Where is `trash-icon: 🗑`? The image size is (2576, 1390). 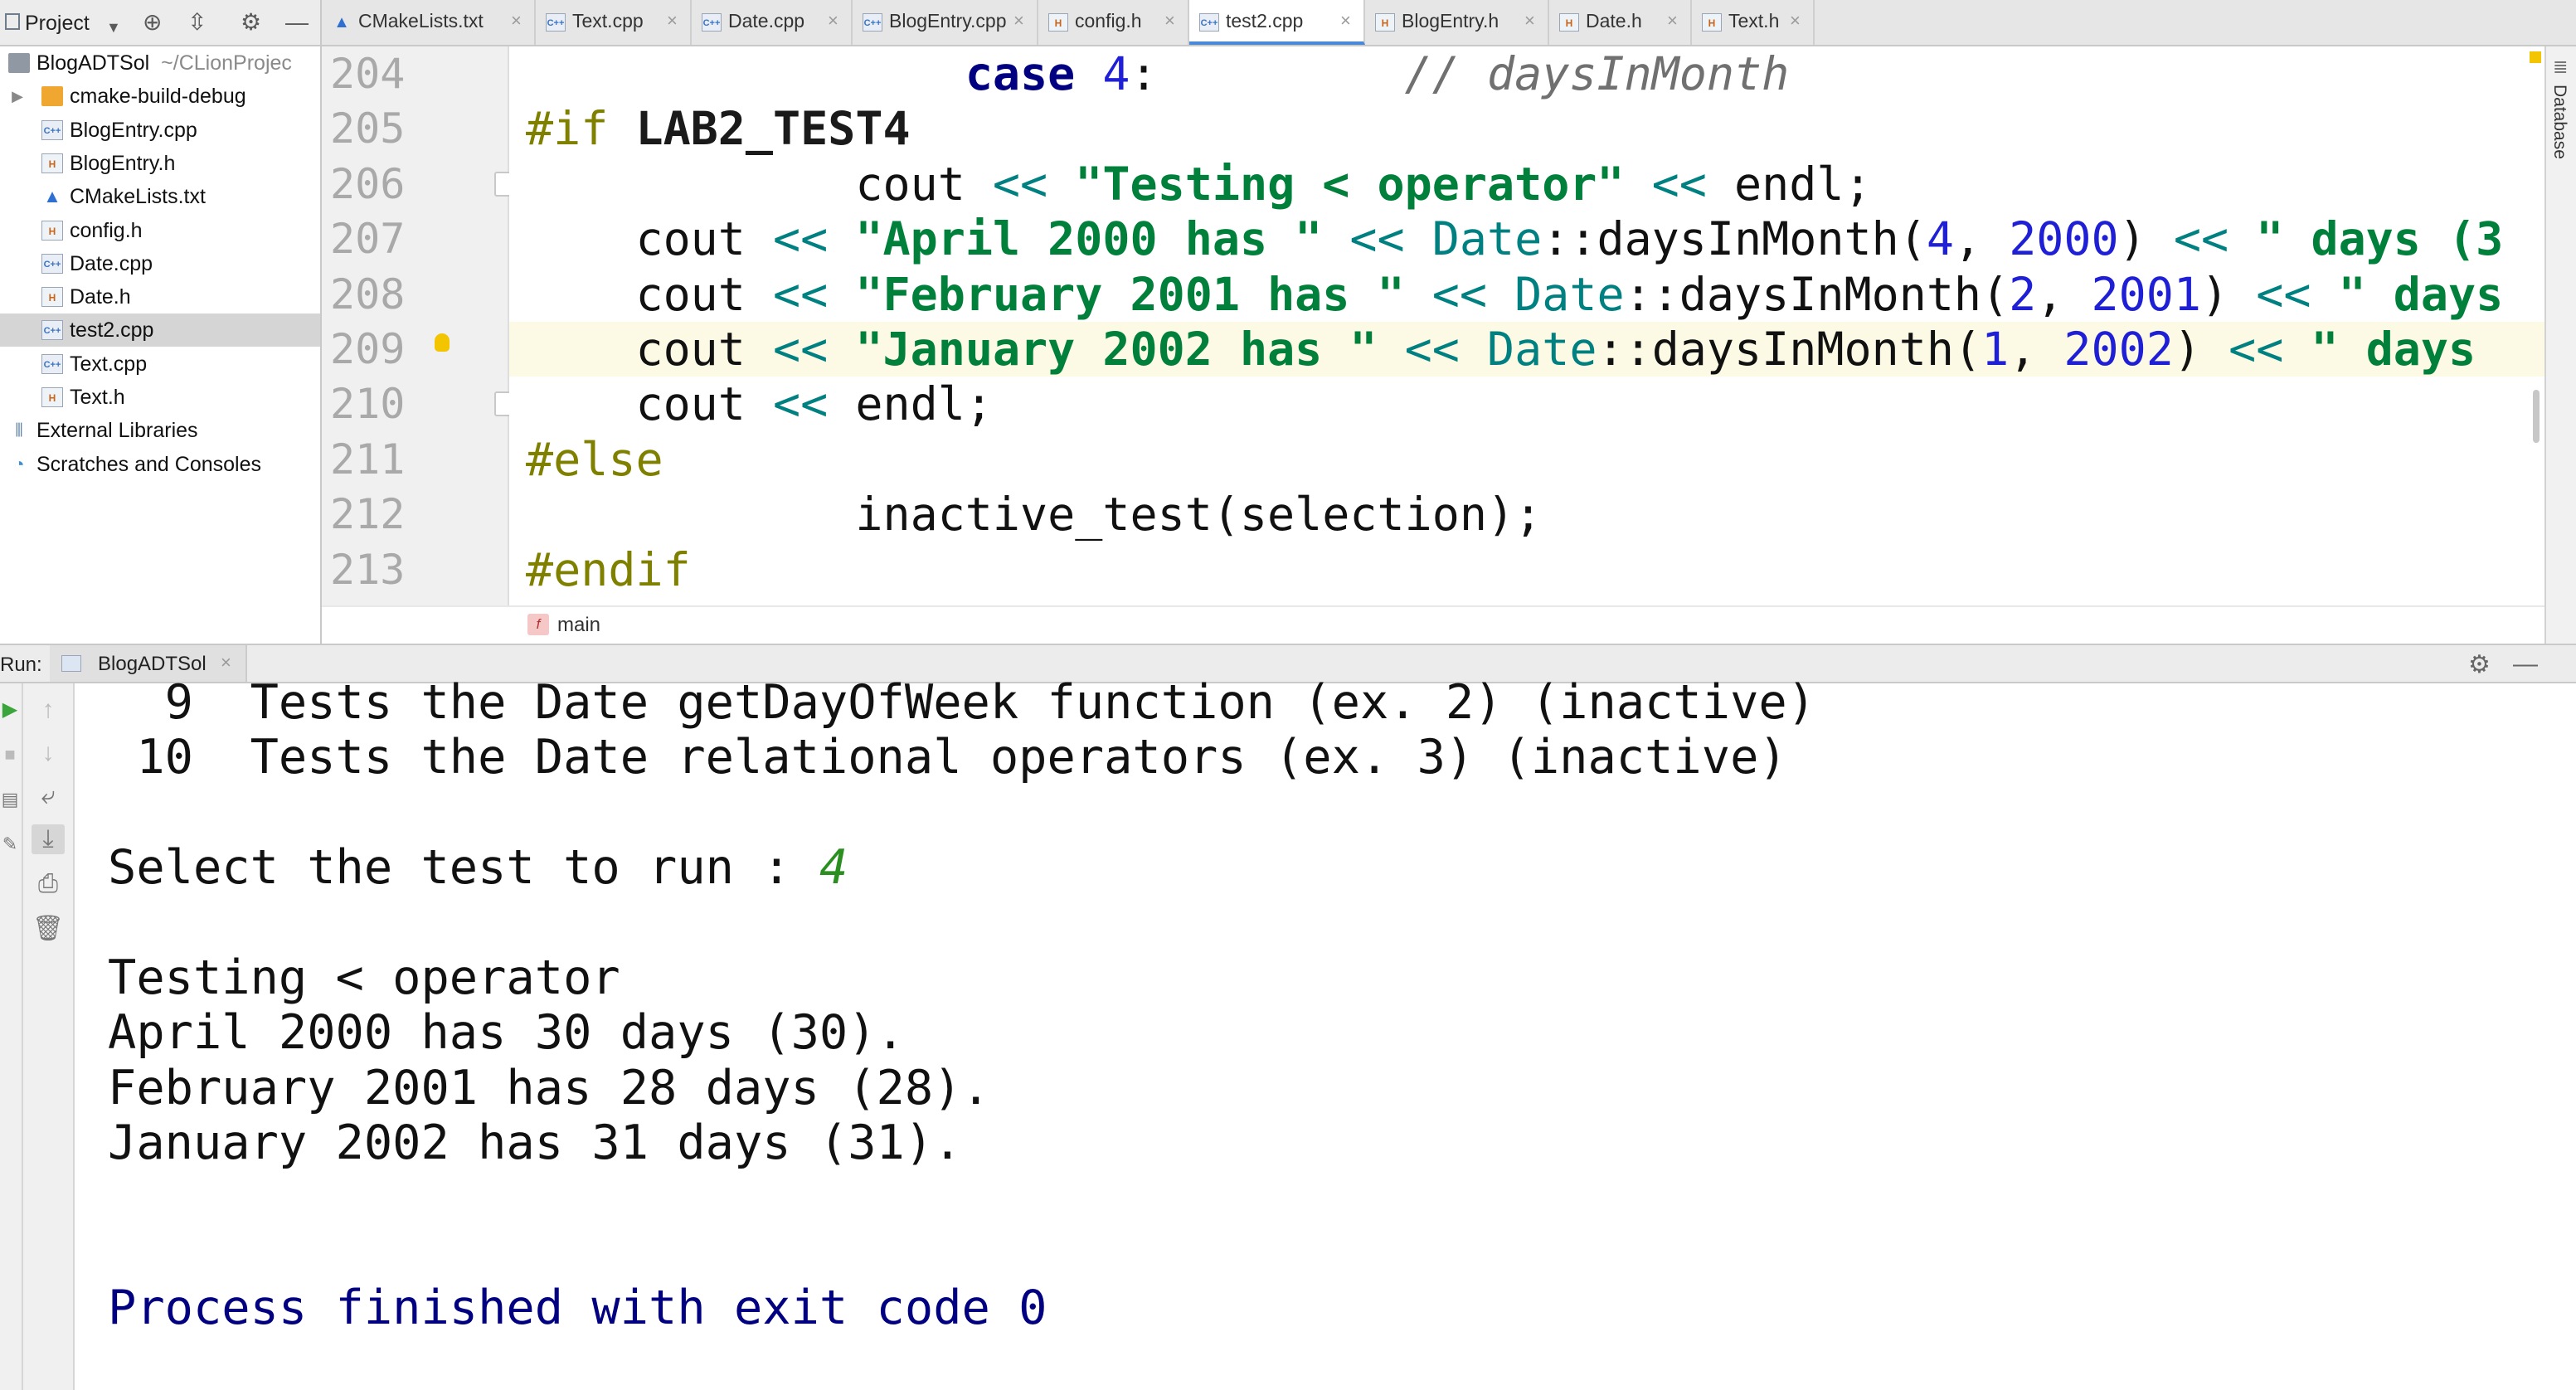 trash-icon: 🗑 is located at coordinates (48, 929).